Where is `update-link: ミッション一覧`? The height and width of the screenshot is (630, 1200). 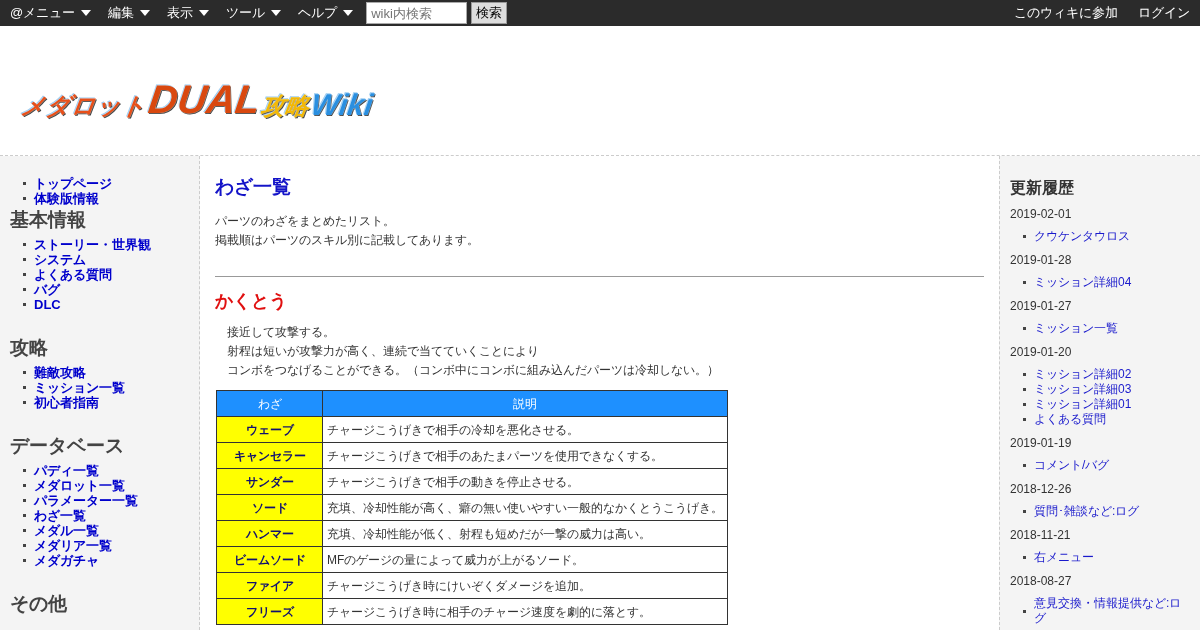
update-link: ミッション一覧 is located at coordinates (1076, 328).